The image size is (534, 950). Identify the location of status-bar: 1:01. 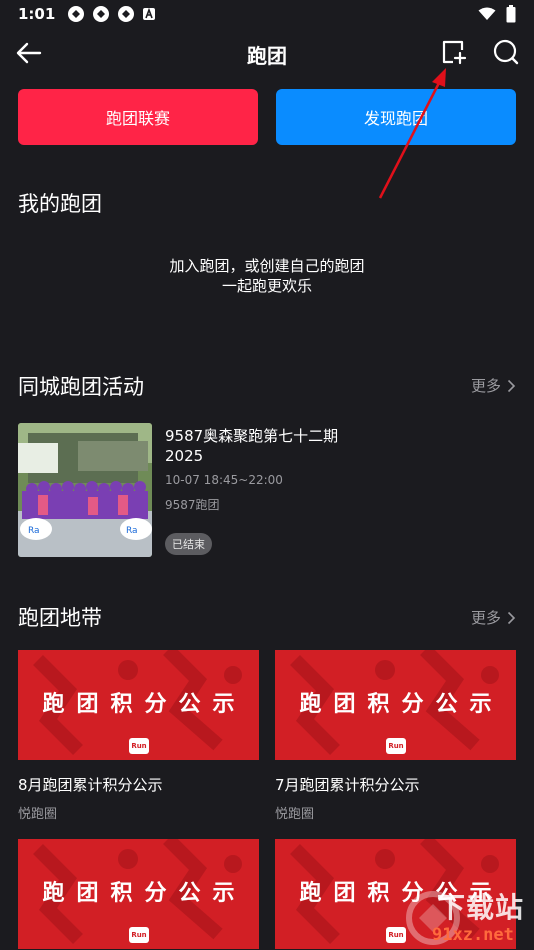
(267, 14).